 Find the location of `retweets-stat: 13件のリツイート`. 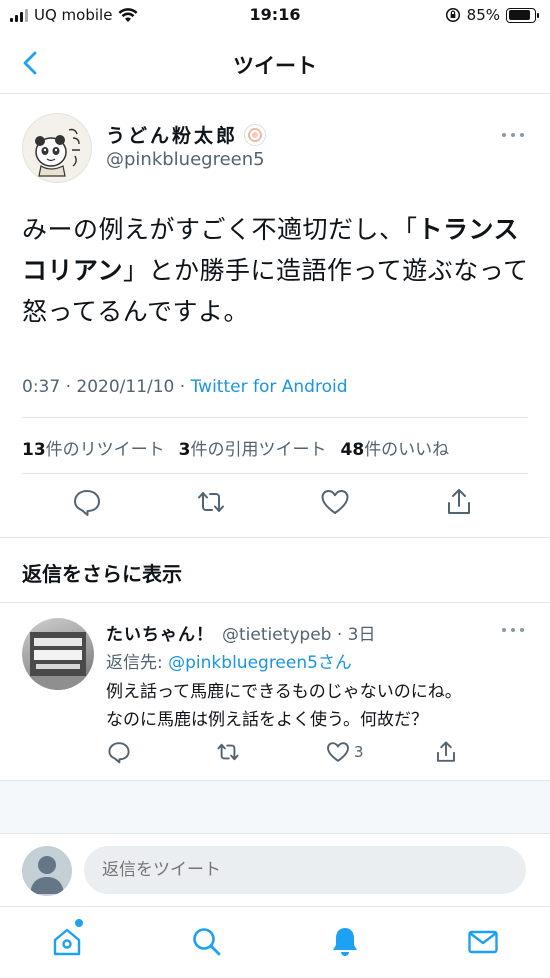

retweets-stat: 13件のリツイート is located at coordinates (93, 447).